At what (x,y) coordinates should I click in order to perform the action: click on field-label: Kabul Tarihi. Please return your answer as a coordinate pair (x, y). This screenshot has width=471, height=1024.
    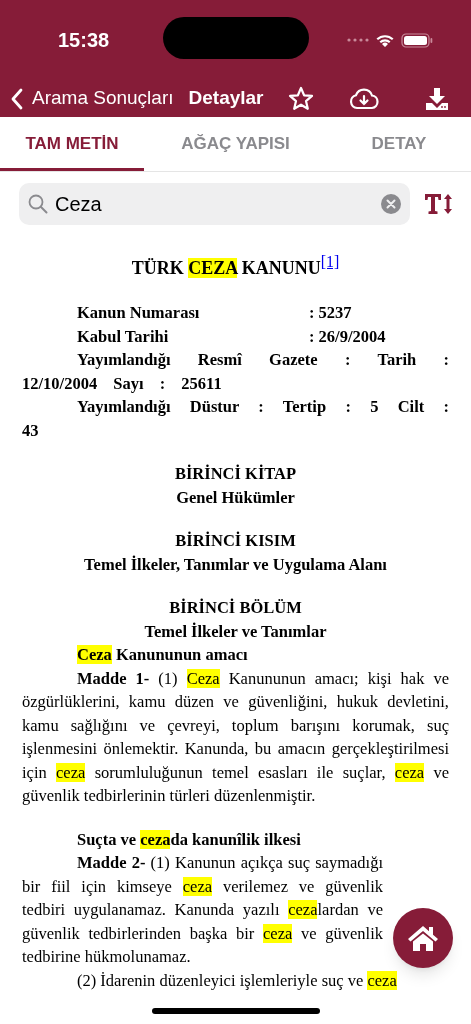
    Looking at the image, I should click on (123, 336).